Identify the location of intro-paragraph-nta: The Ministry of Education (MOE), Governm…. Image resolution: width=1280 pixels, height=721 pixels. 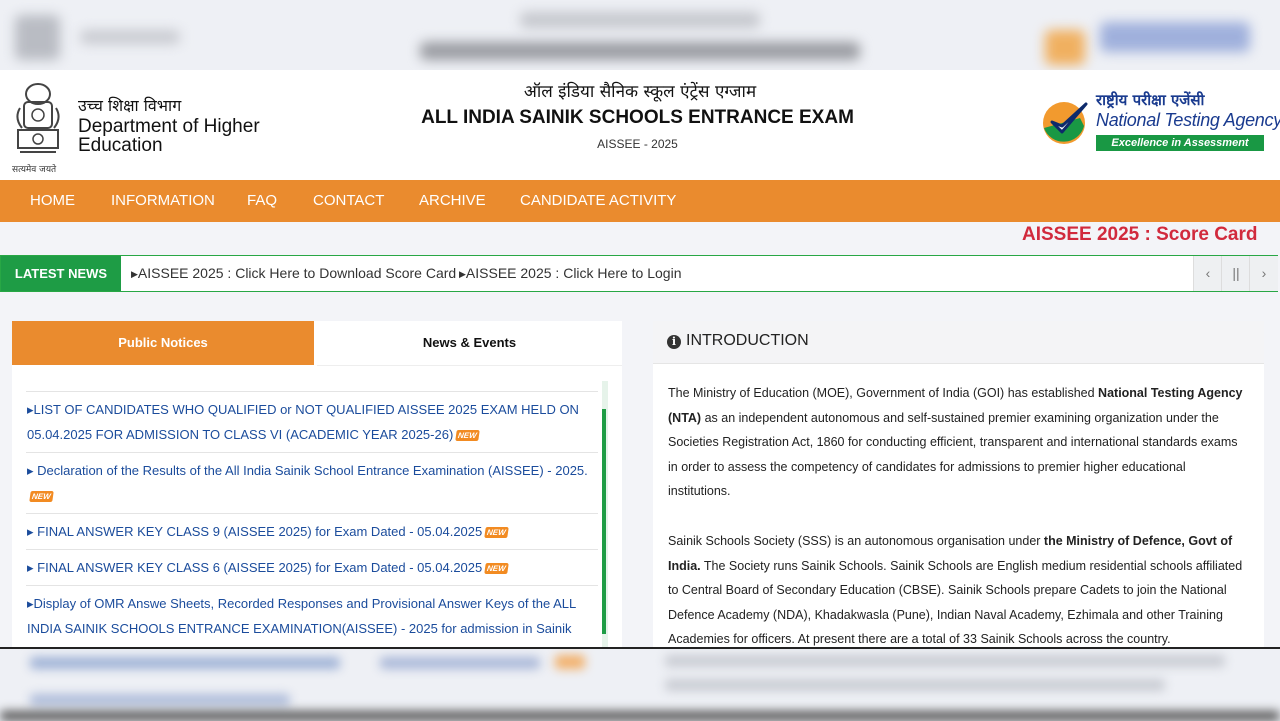
(955, 442).